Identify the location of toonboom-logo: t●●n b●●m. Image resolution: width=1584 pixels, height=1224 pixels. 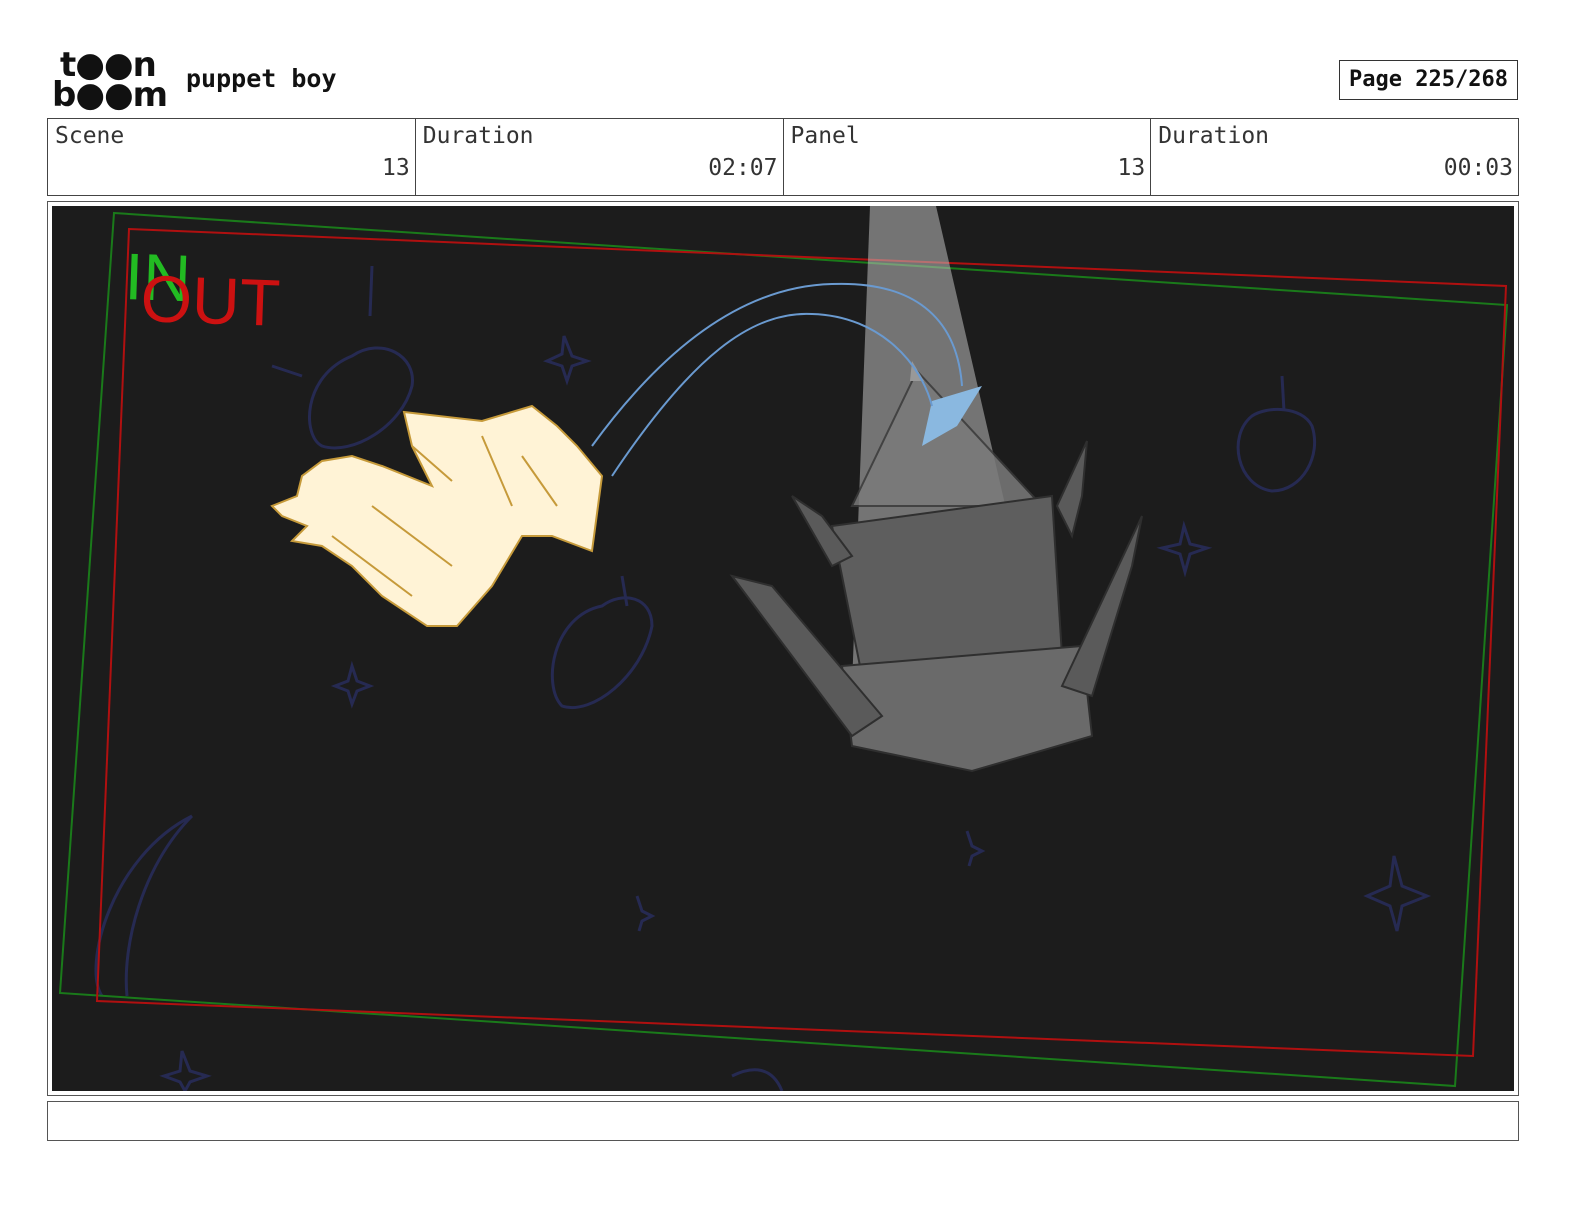
(110, 81).